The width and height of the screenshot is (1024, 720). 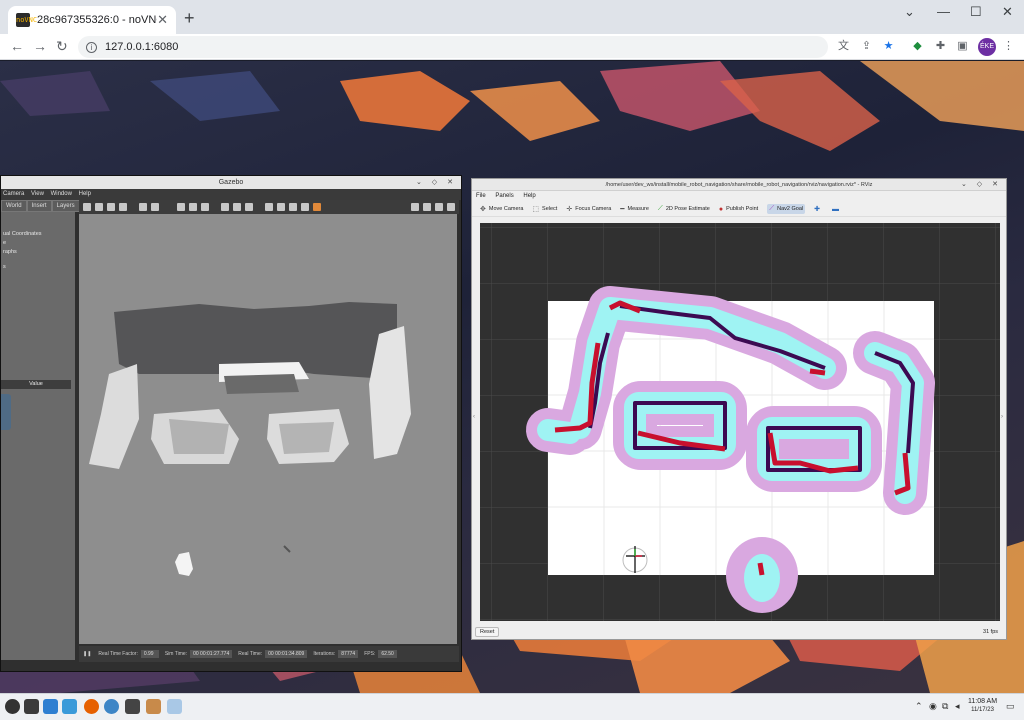 I want to click on undo-icon, so click(x=143, y=207).